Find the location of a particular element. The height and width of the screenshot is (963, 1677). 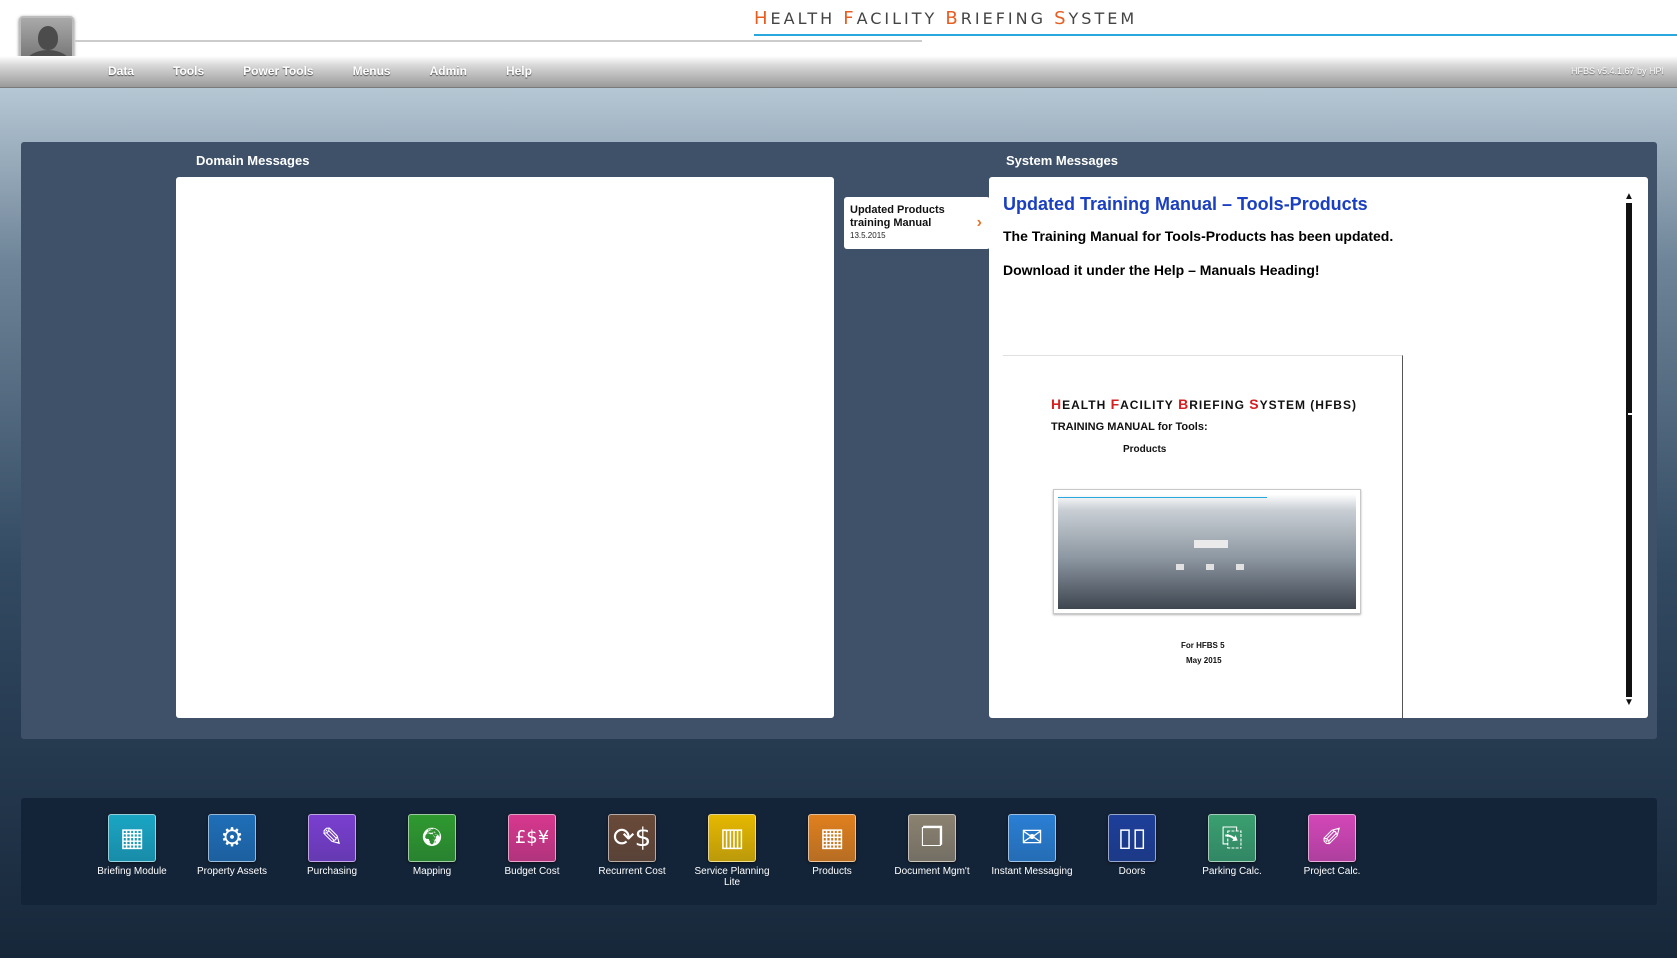

scrollbar-track is located at coordinates (1631, 450).